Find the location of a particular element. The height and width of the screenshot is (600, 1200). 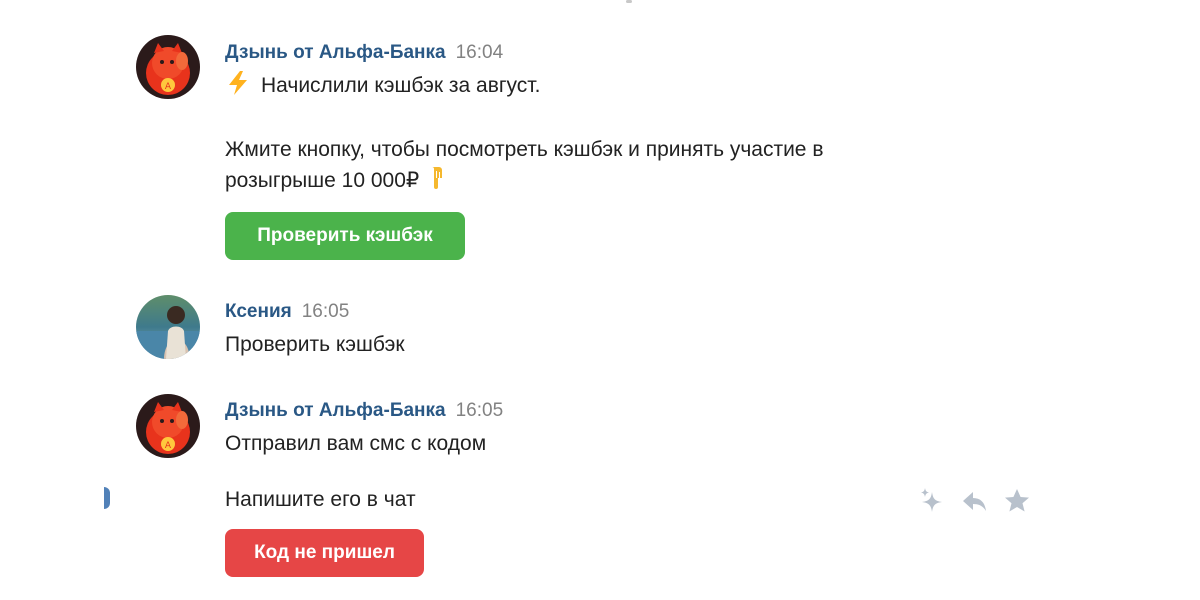

sparkle-icon is located at coordinates (933, 501).